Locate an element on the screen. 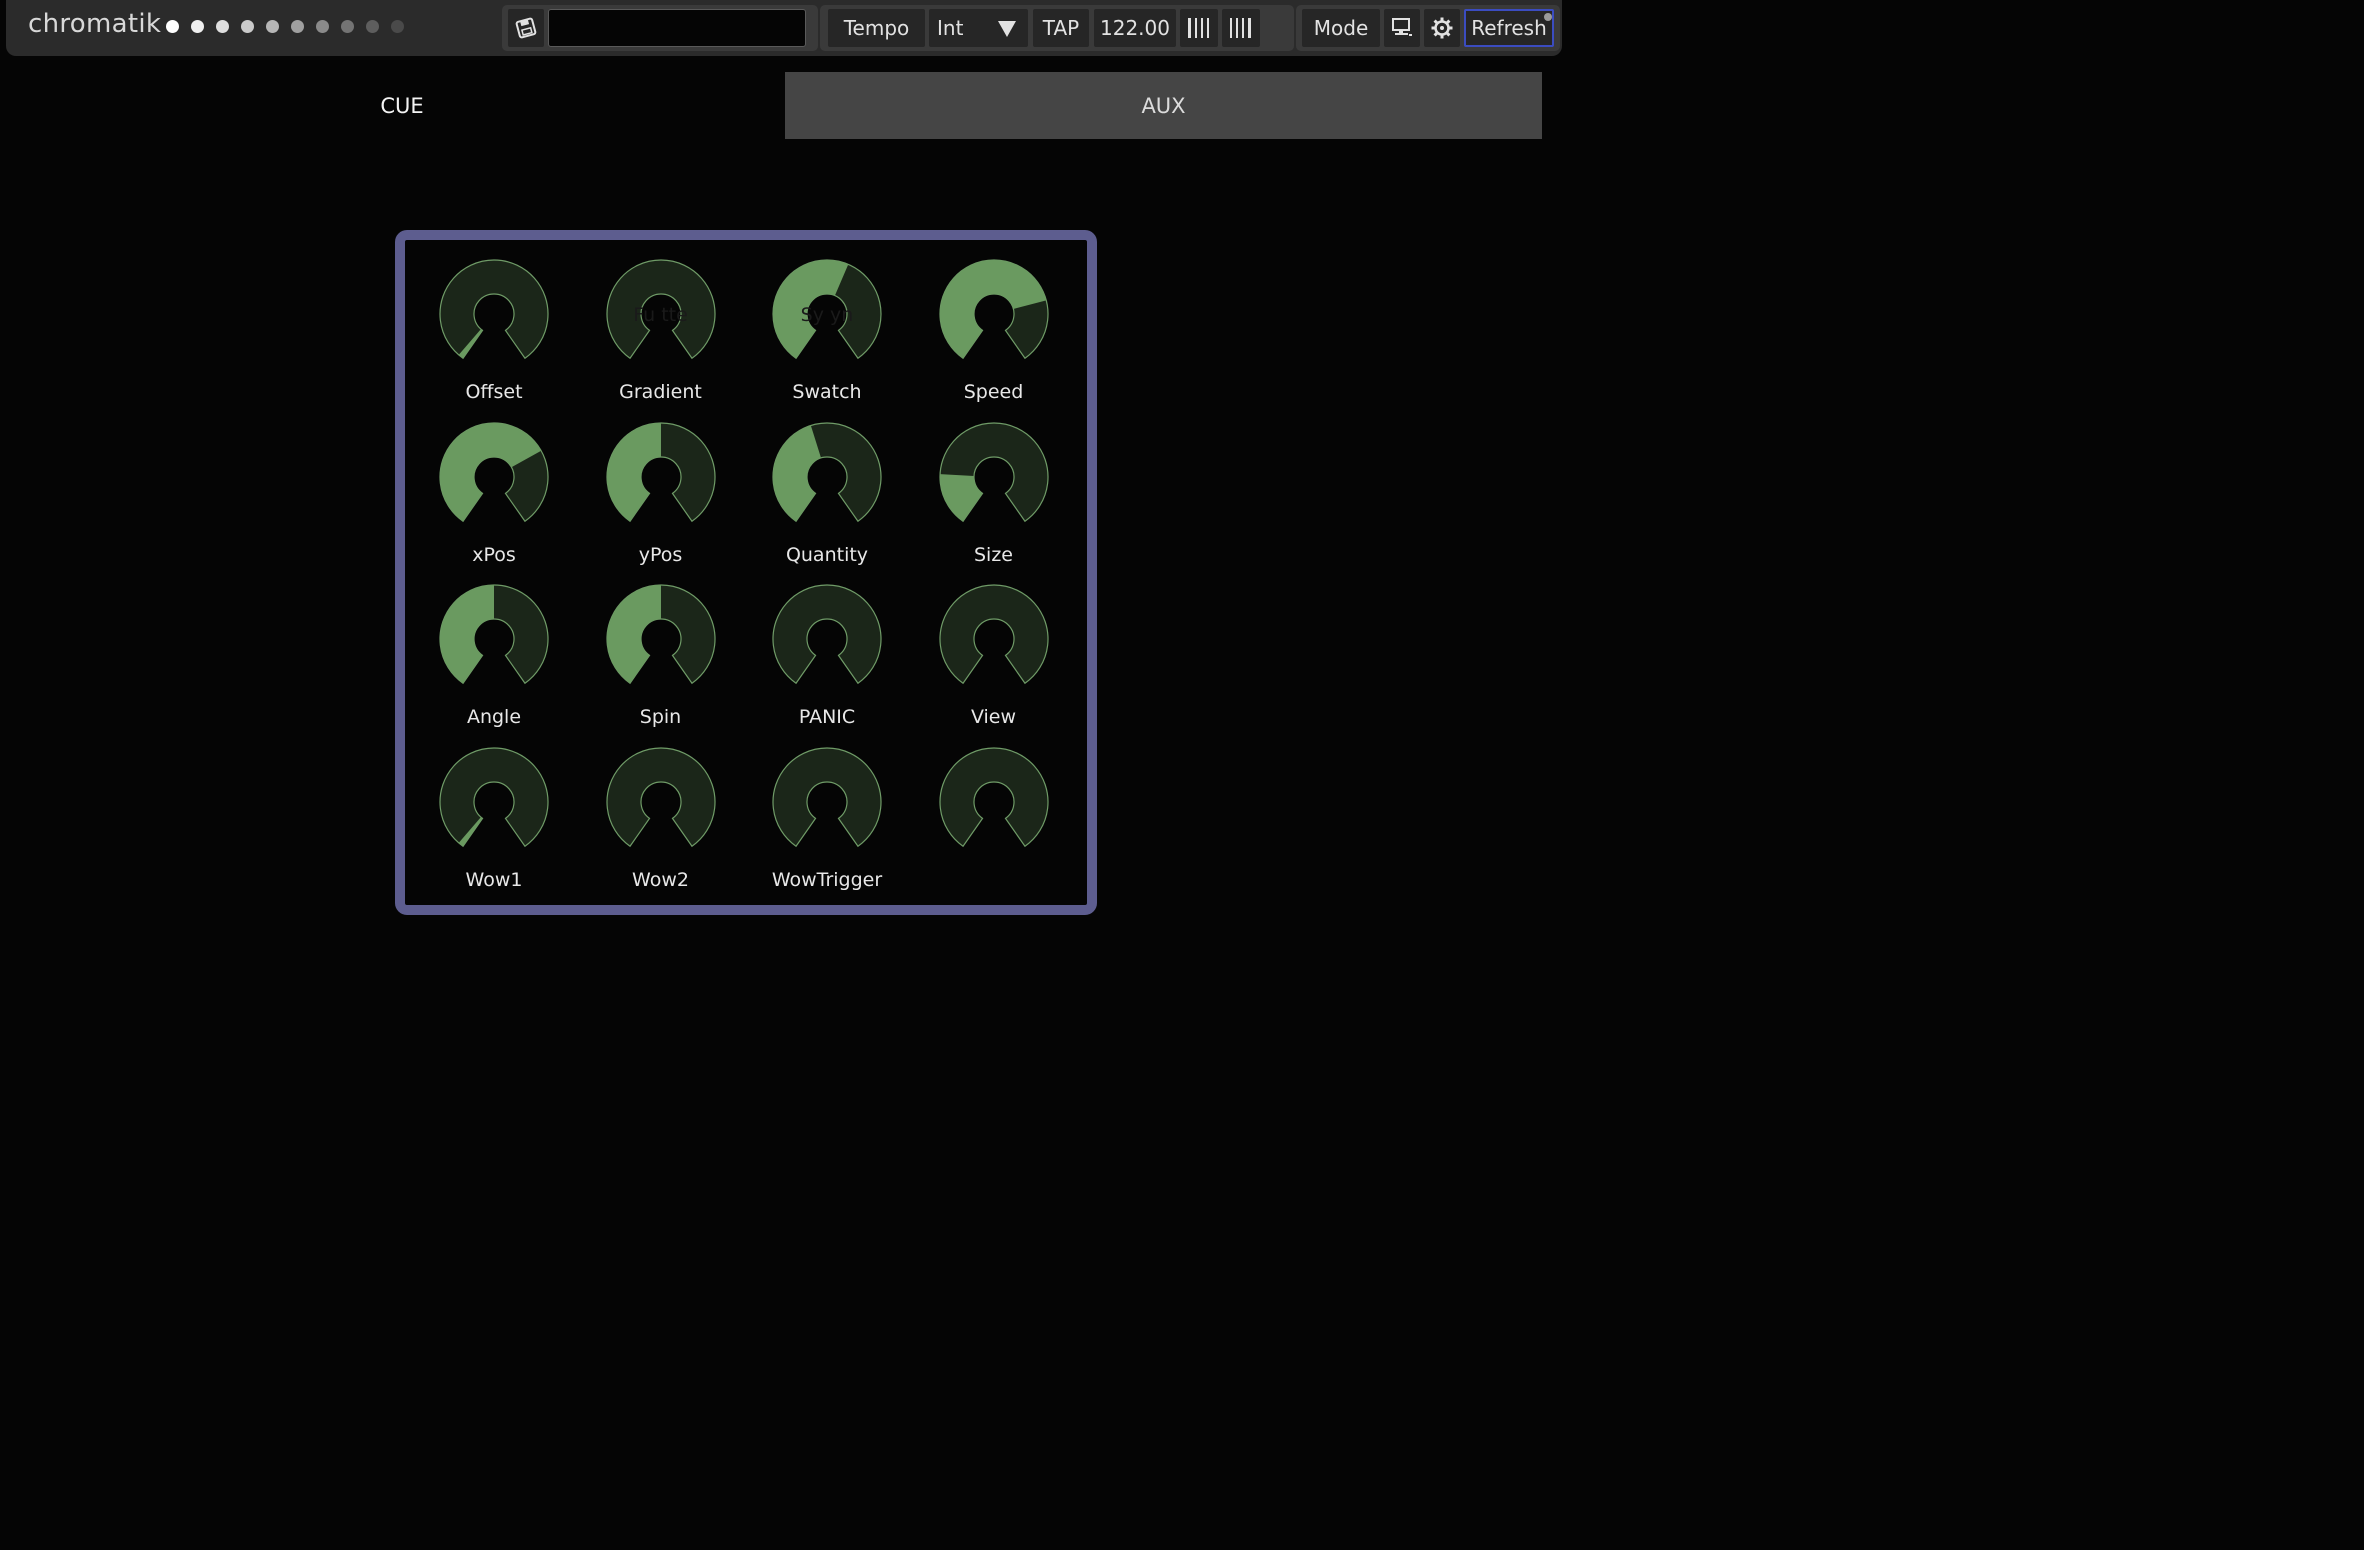  mode-button: Mode is located at coordinates (1341, 28).